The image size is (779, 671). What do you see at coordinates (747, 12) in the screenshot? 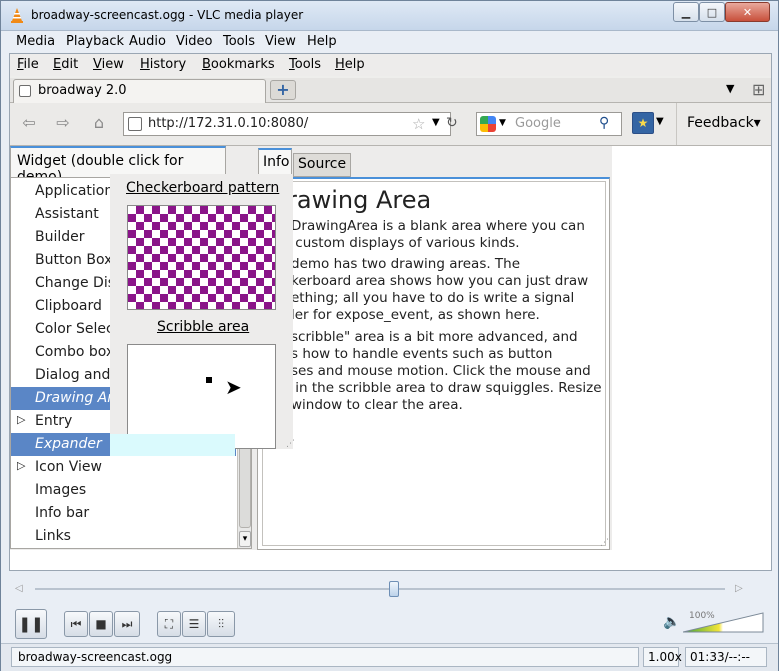
I see `close-button: ✕` at bounding box center [747, 12].